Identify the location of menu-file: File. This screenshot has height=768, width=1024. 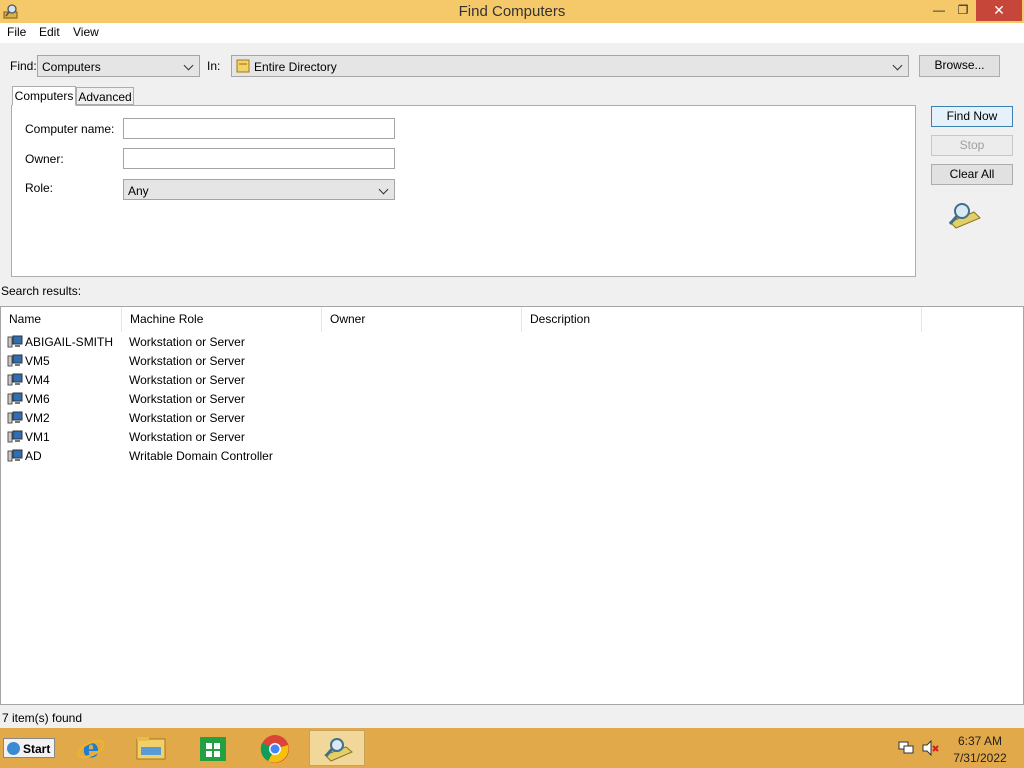
(16, 32).